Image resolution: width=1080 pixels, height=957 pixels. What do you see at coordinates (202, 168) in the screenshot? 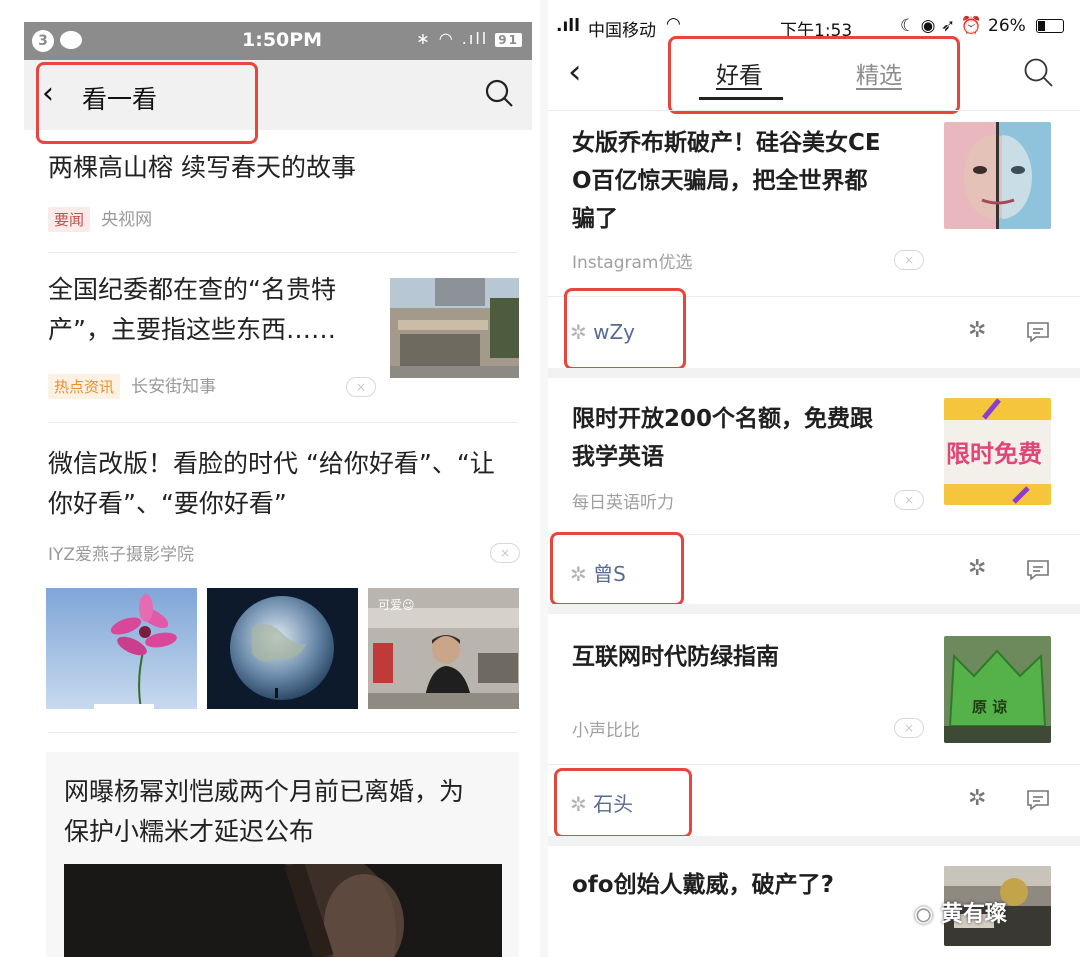
I see `article-title: 两棵高山榕 续写春天的故事` at bounding box center [202, 168].